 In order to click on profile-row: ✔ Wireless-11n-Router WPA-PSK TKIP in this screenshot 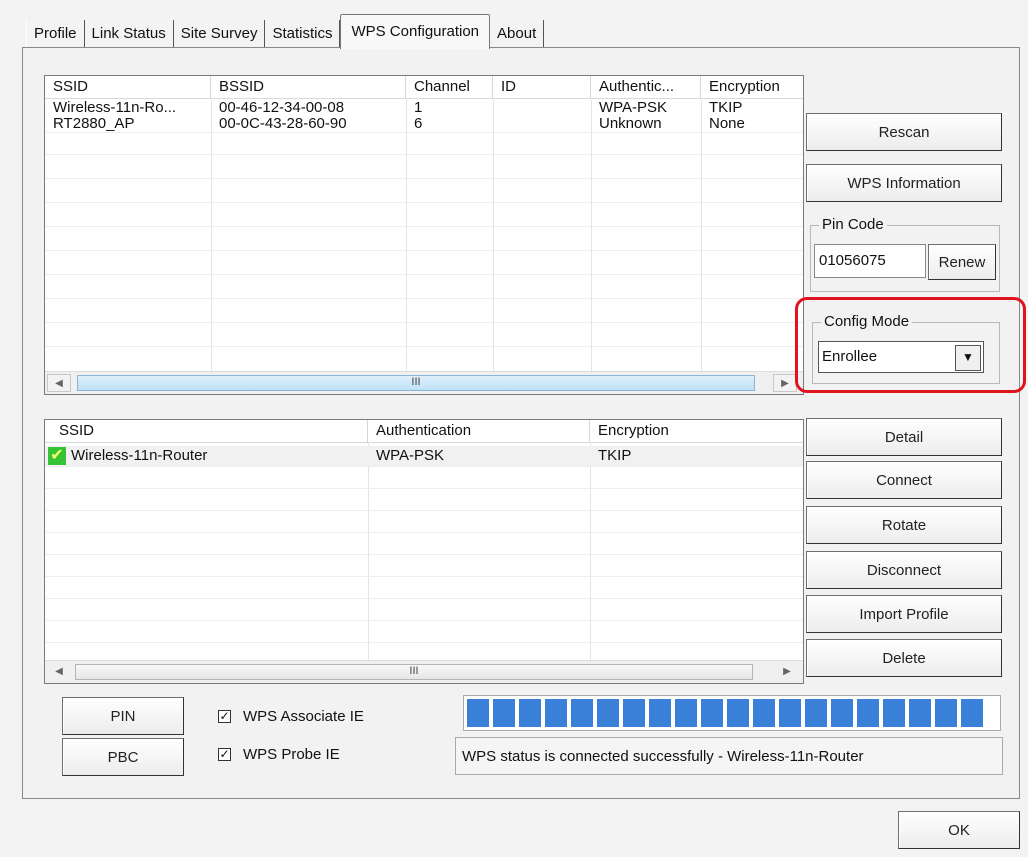, I will do `click(424, 456)`.